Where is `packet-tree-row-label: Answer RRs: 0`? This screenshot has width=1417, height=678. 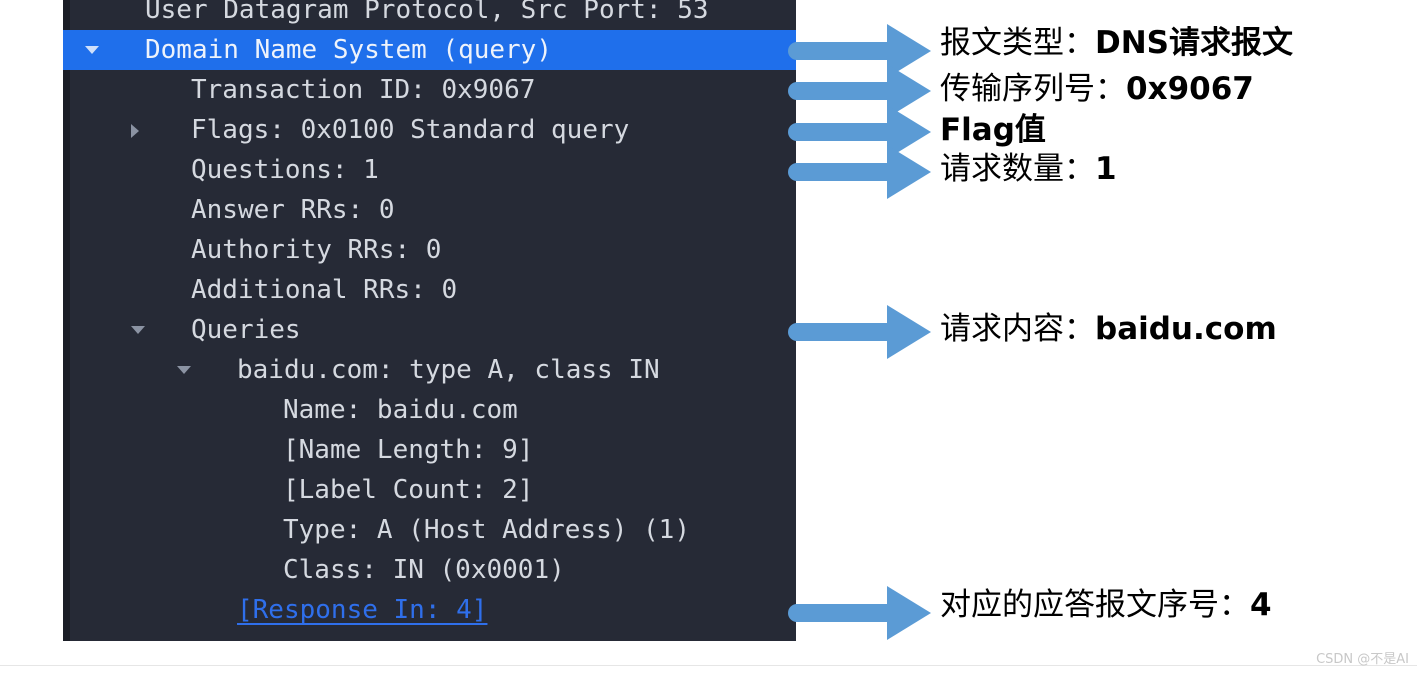 packet-tree-row-label: Answer RRs: 0 is located at coordinates (293, 210).